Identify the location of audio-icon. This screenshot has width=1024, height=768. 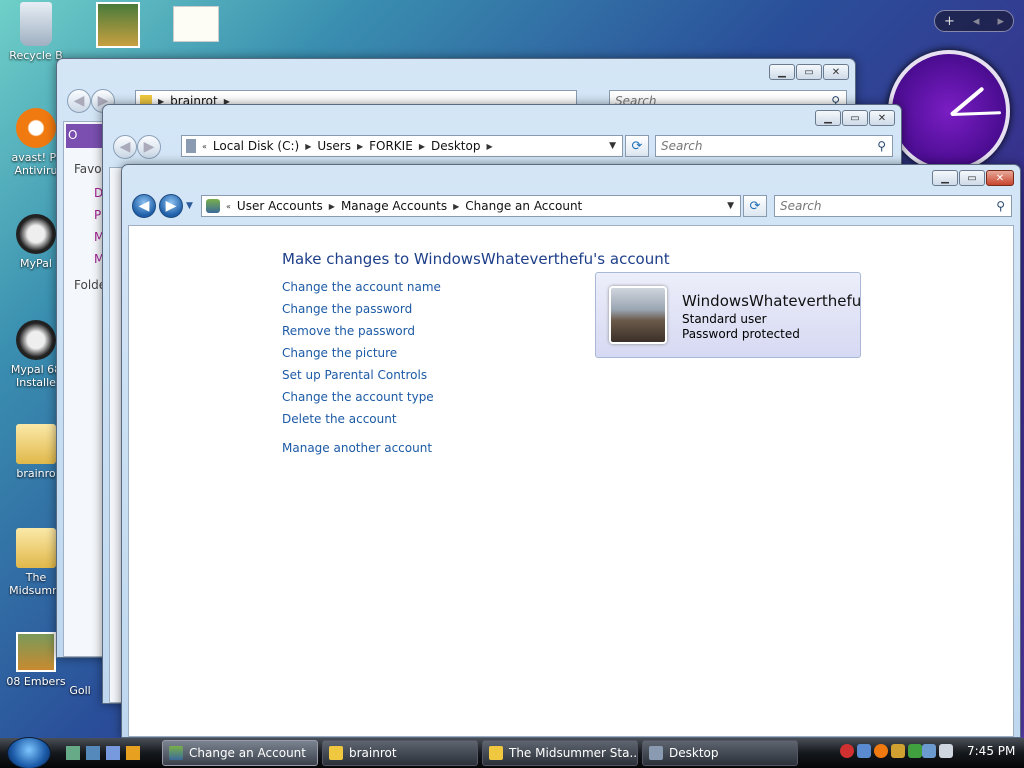
(36, 652).